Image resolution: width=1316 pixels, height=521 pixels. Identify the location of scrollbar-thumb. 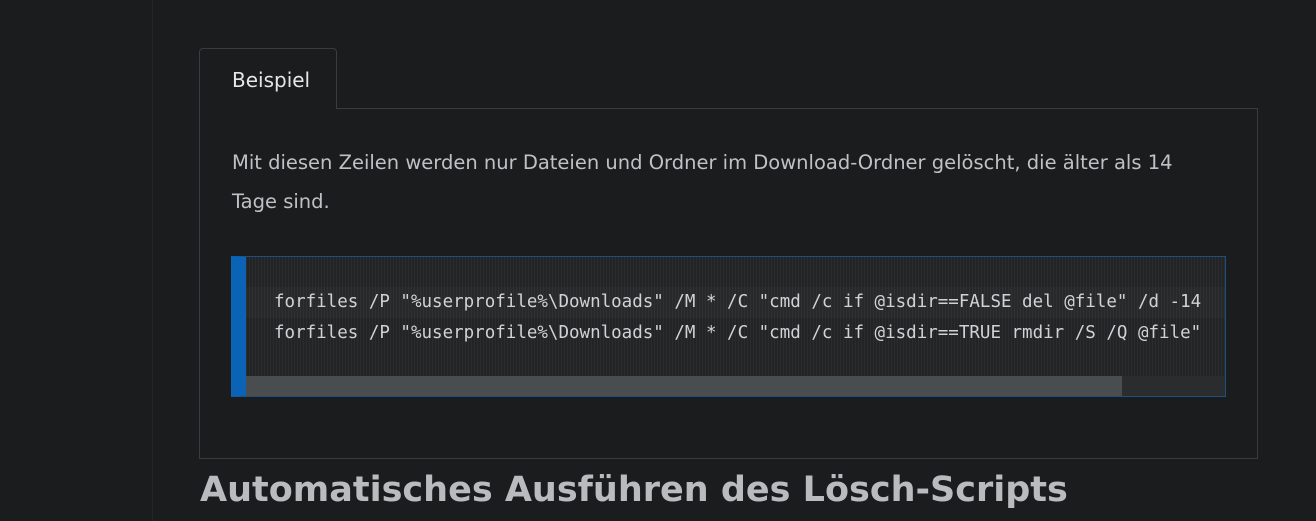
(684, 386).